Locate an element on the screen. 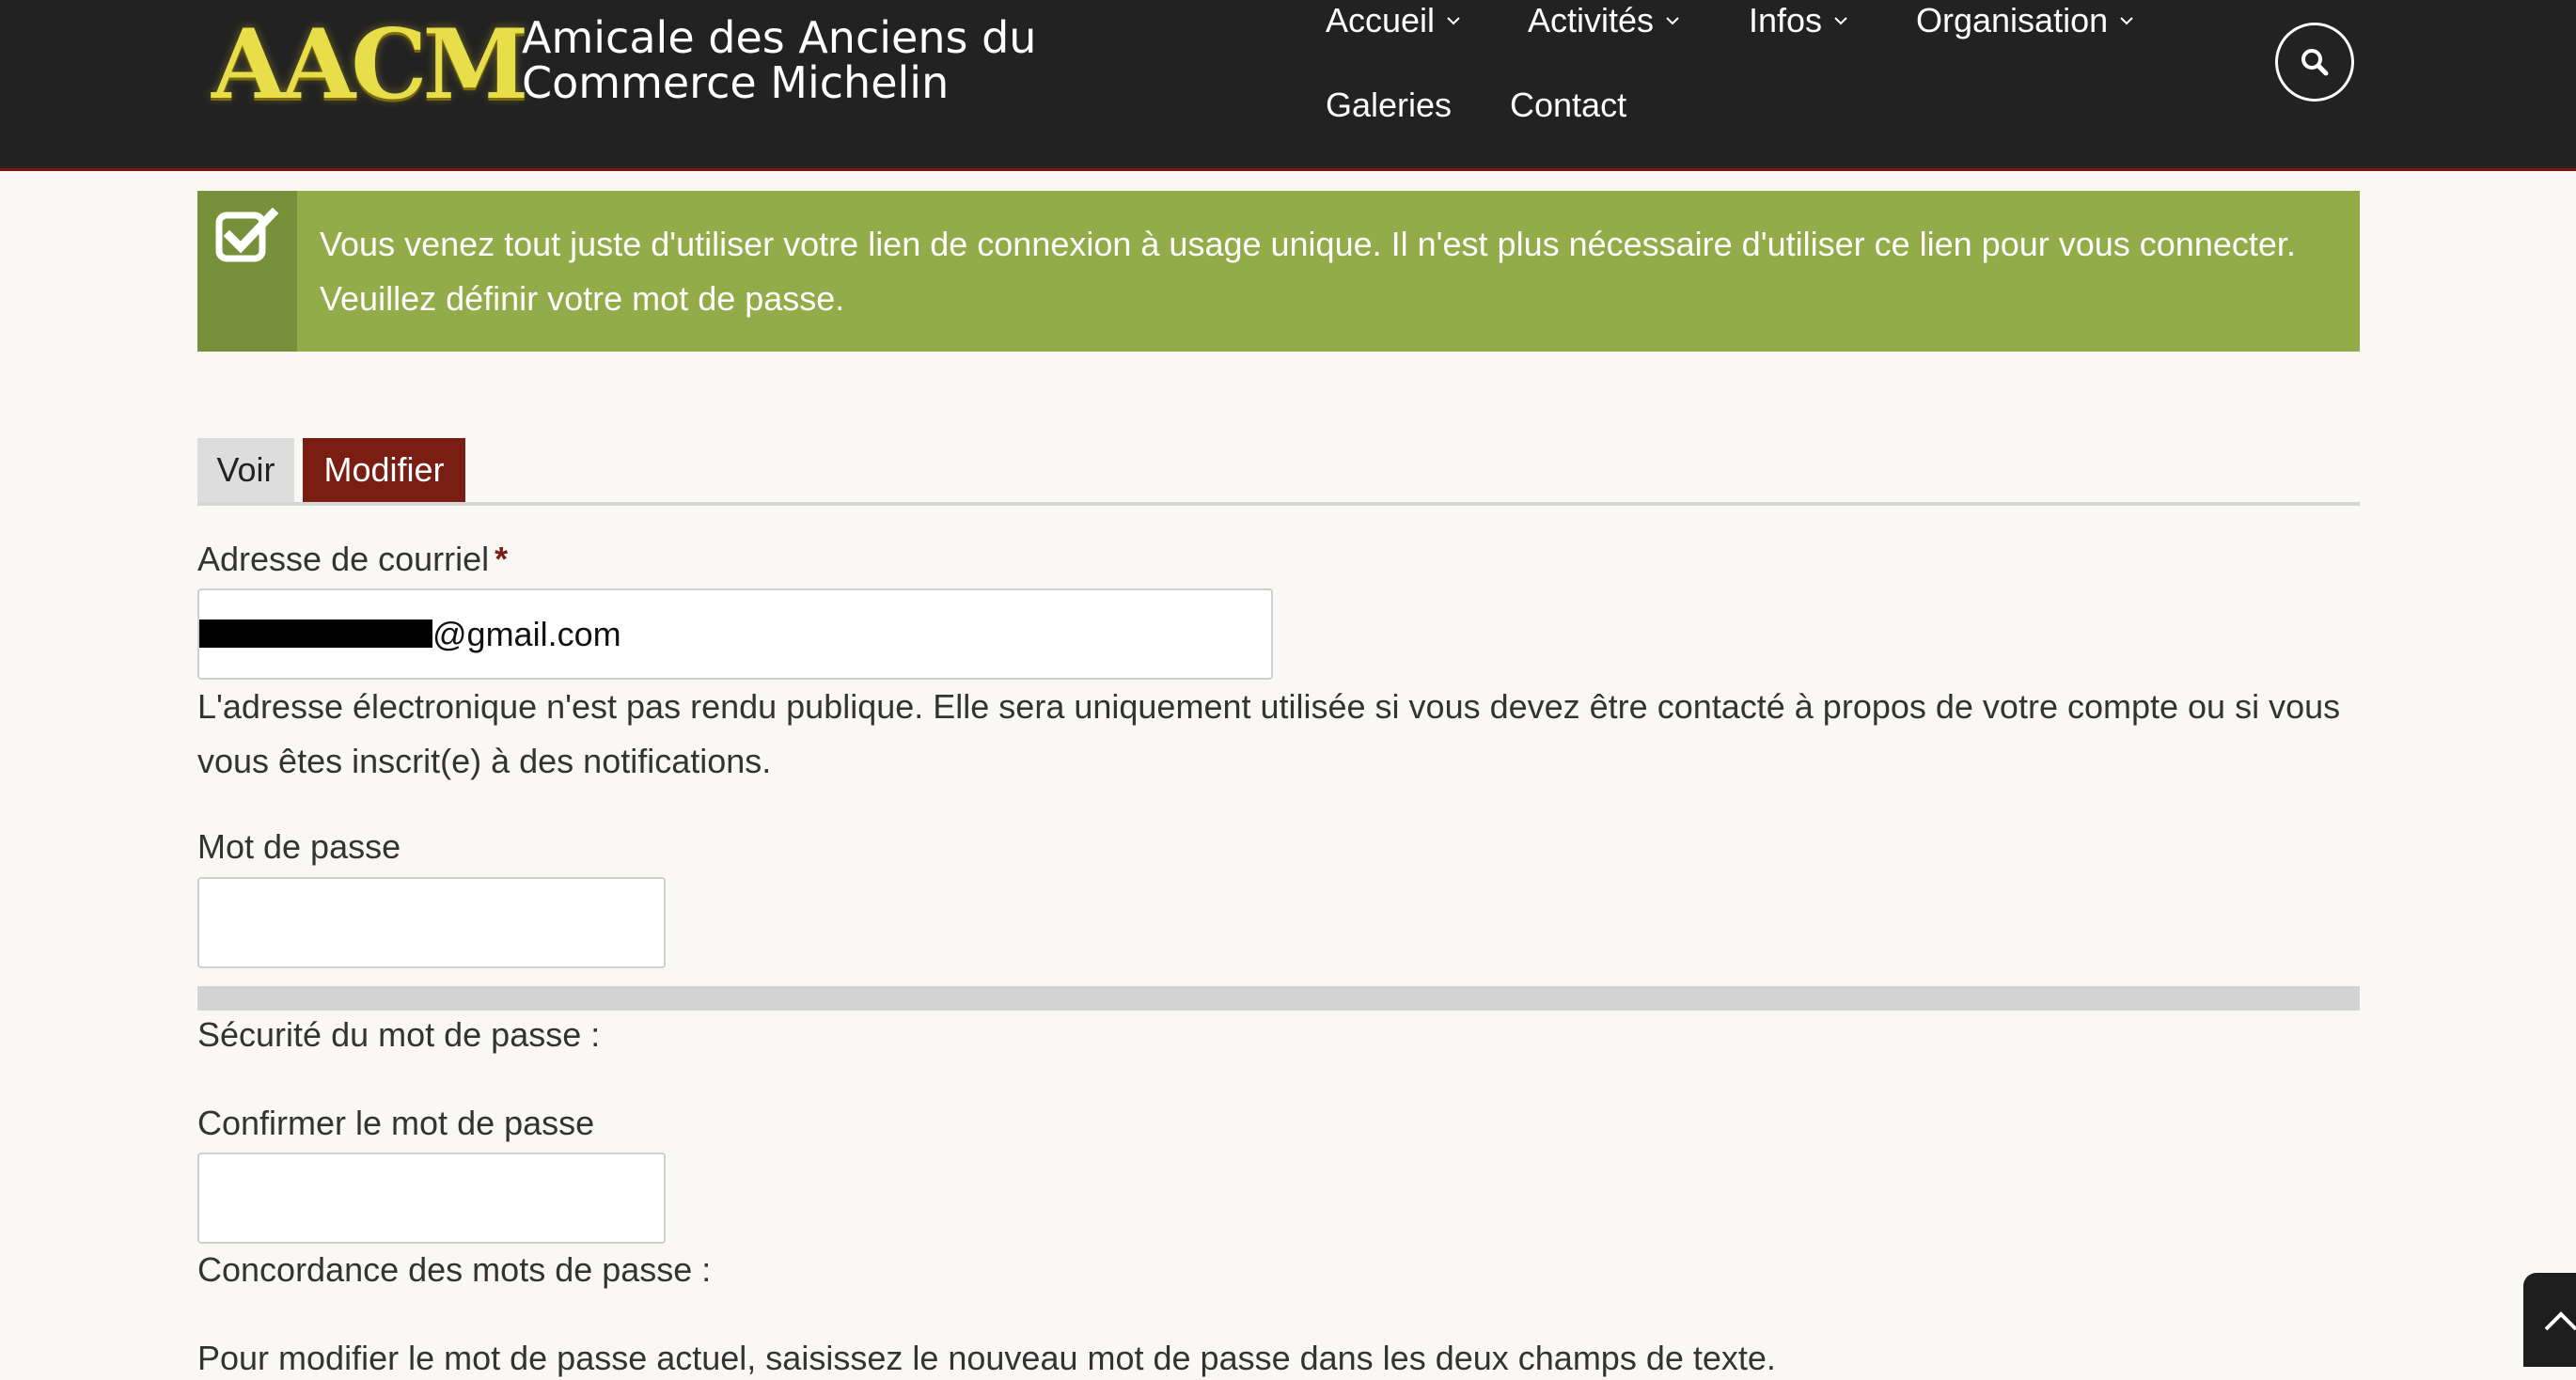  search-button is located at coordinates (2315, 62).